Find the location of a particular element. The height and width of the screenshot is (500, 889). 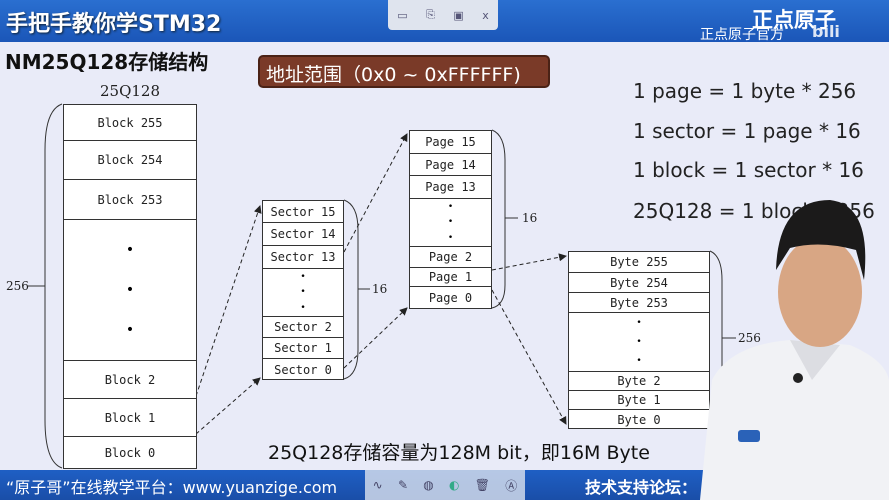

pen-icon: ∿ is located at coordinates (378, 485).